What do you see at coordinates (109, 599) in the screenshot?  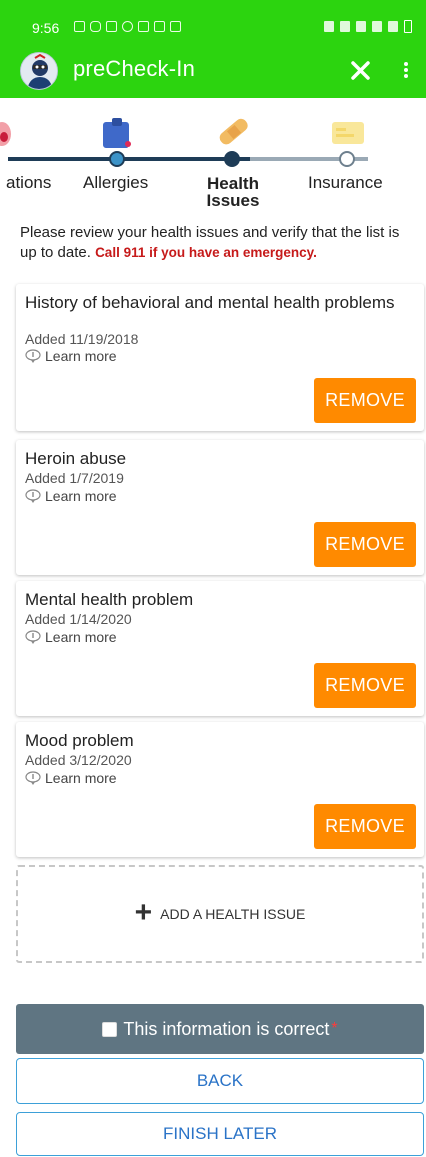 I see `issue-title: Mental health problem` at bounding box center [109, 599].